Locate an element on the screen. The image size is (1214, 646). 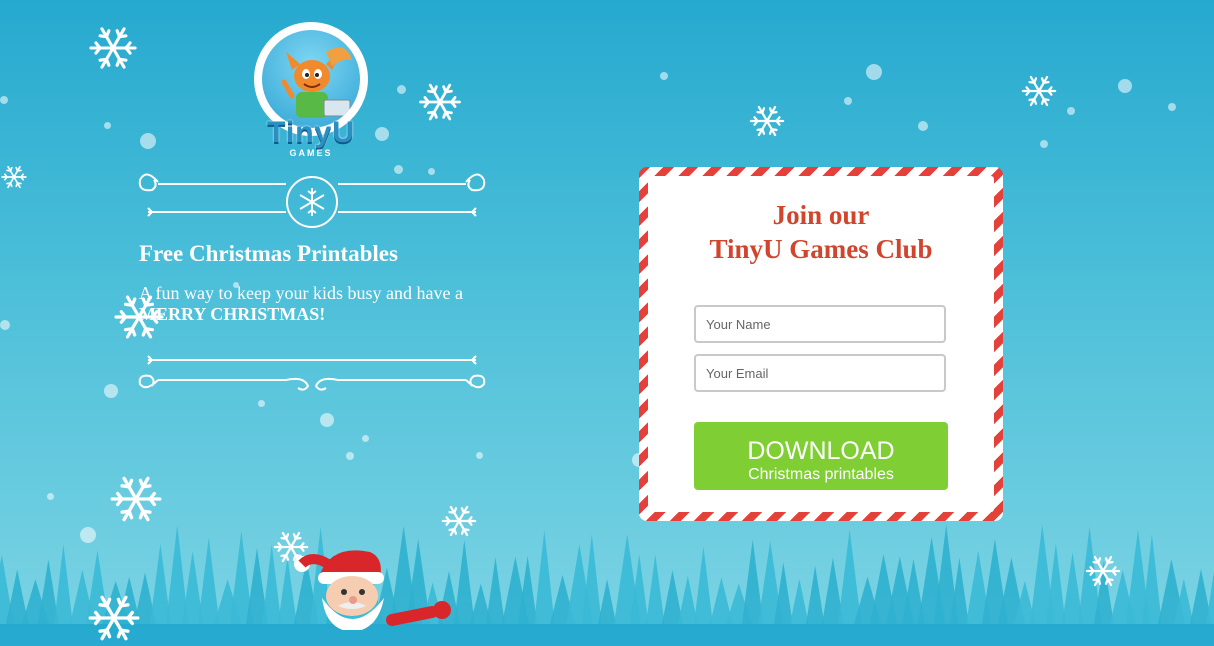
download-button-sublabel: Christmas printables is located at coordinates (821, 474).